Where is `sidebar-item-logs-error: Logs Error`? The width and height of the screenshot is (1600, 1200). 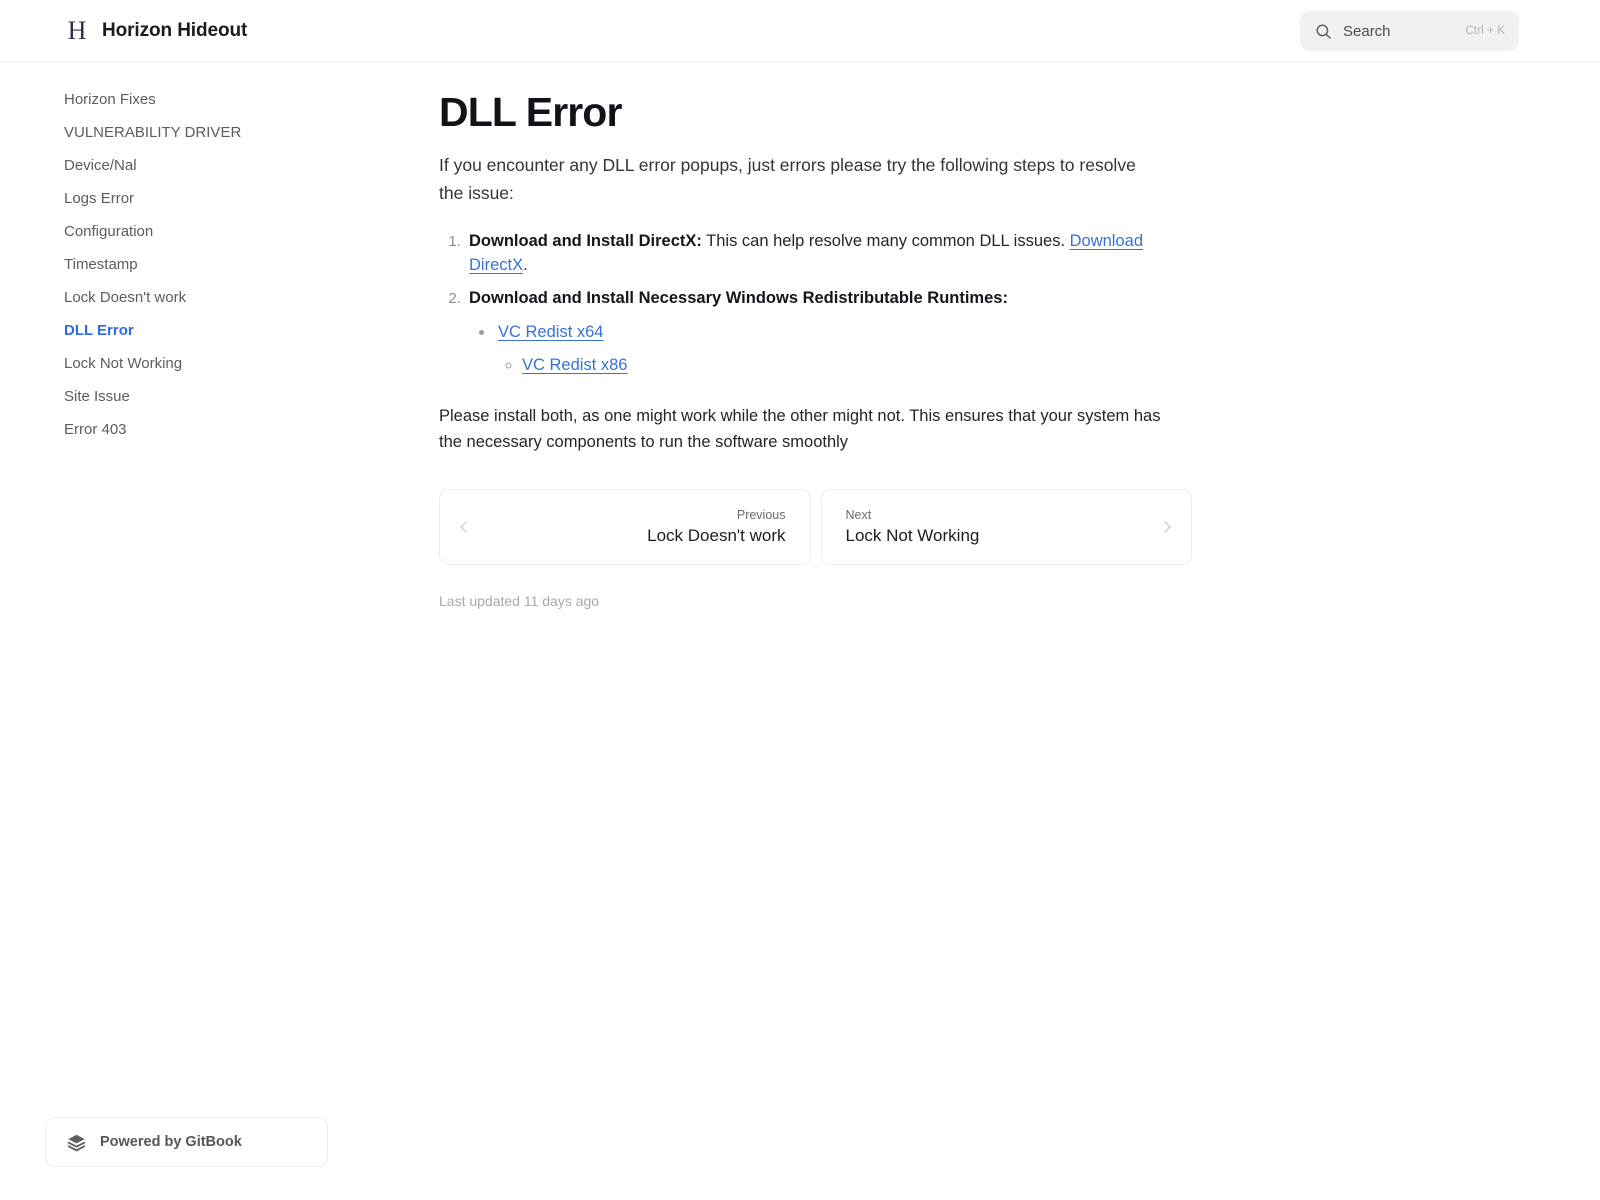 sidebar-item-logs-error: Logs Error is located at coordinates (210, 198).